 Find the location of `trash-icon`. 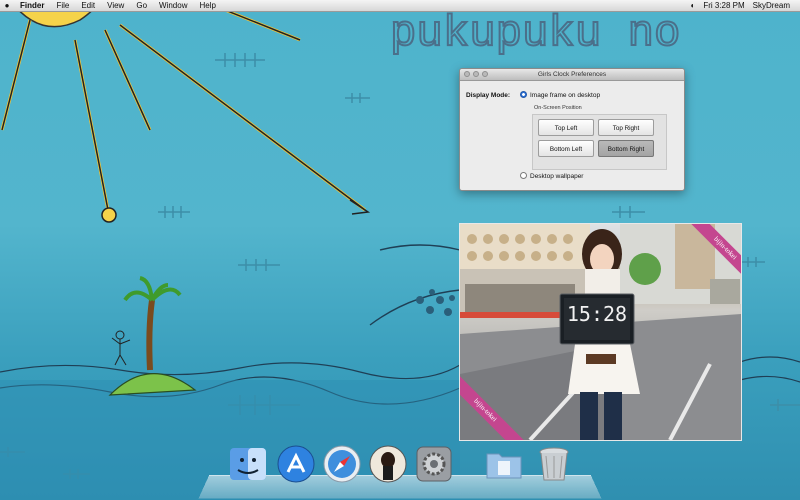

trash-icon is located at coordinates (554, 464).